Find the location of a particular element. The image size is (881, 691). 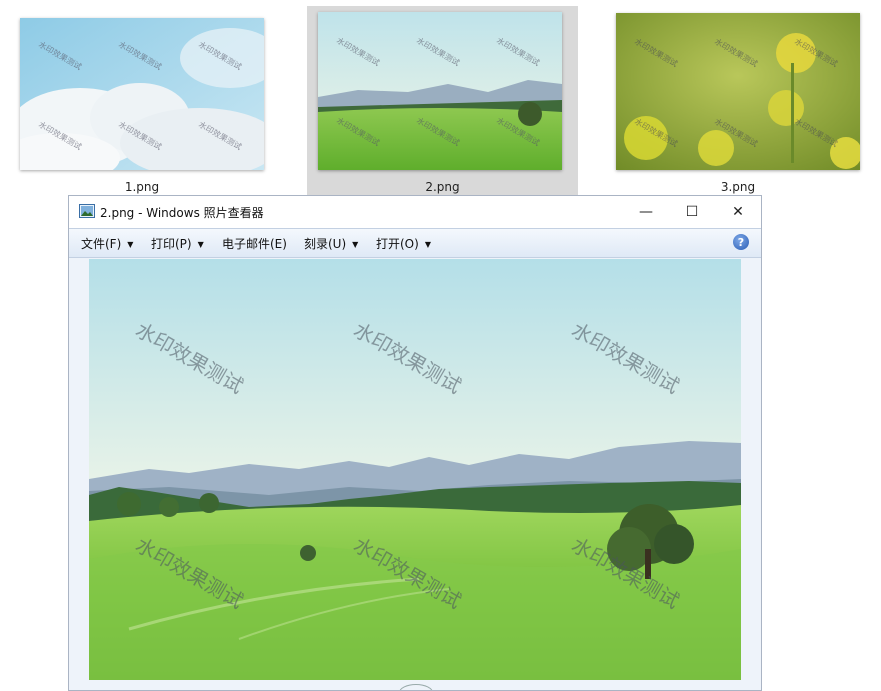

close-button: ✕ is located at coordinates (738, 212).